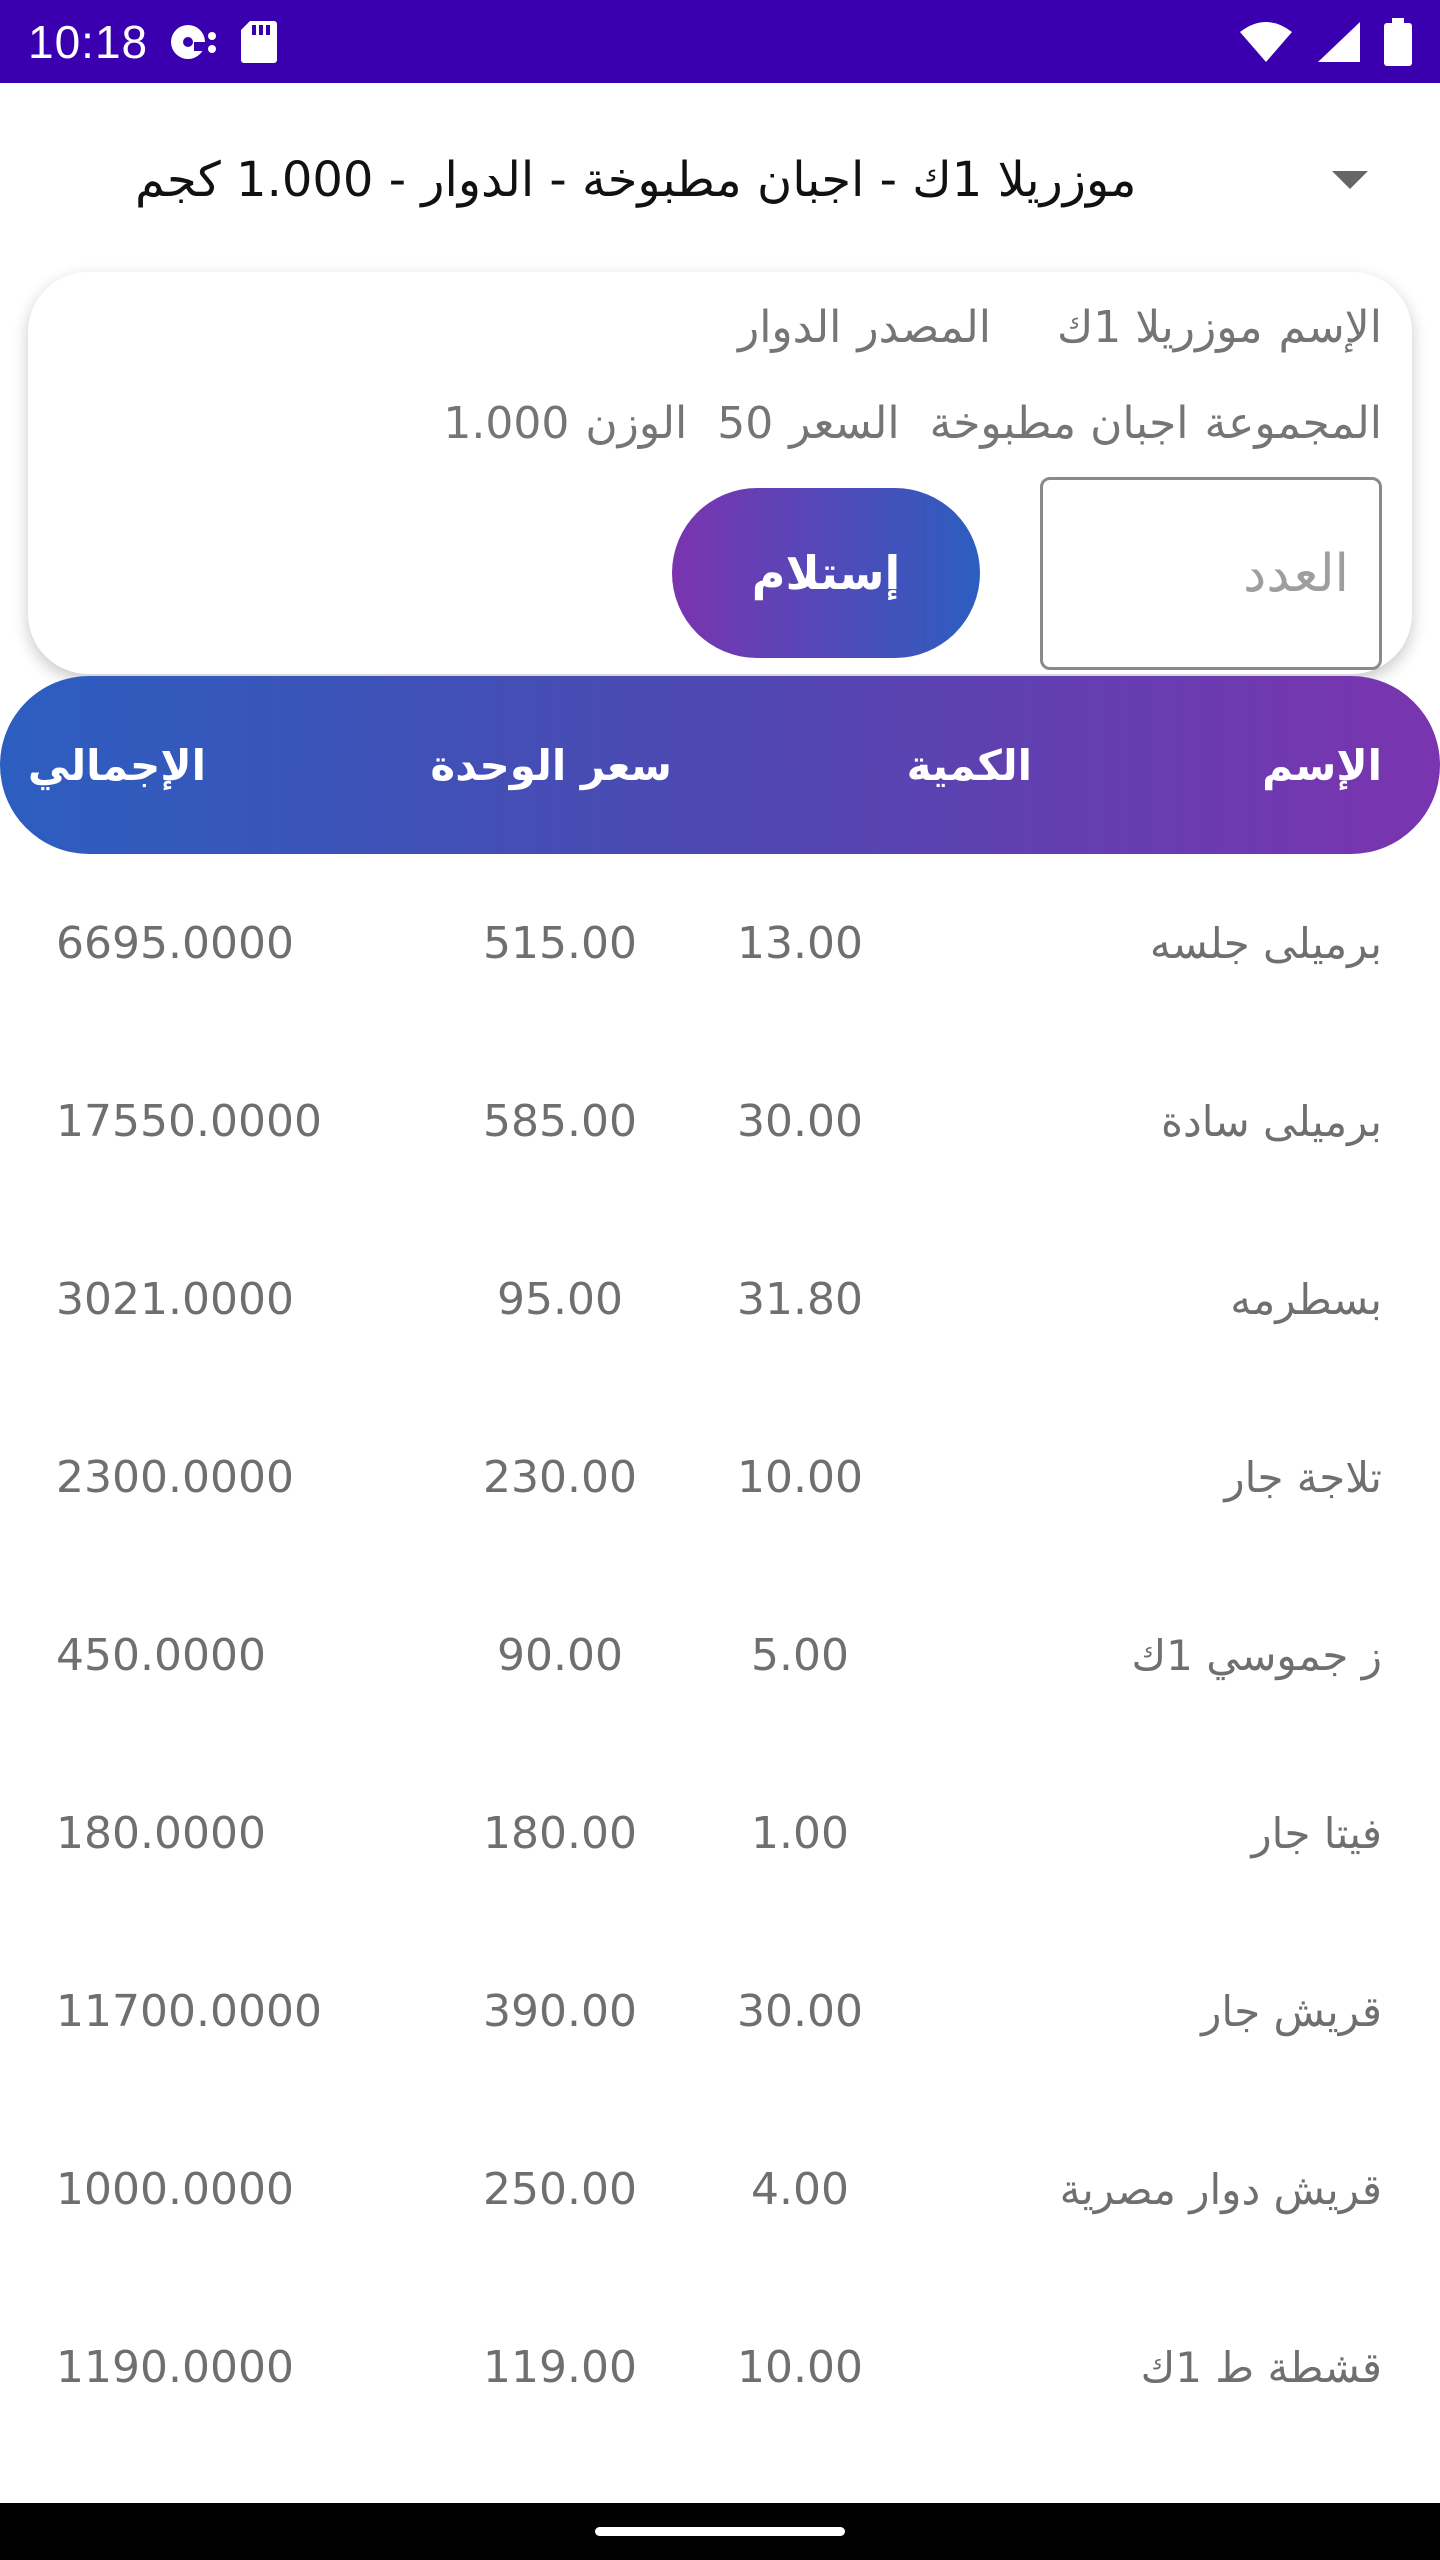 Image resolution: width=1440 pixels, height=2560 pixels. I want to click on navigation-bar, so click(720, 2531).